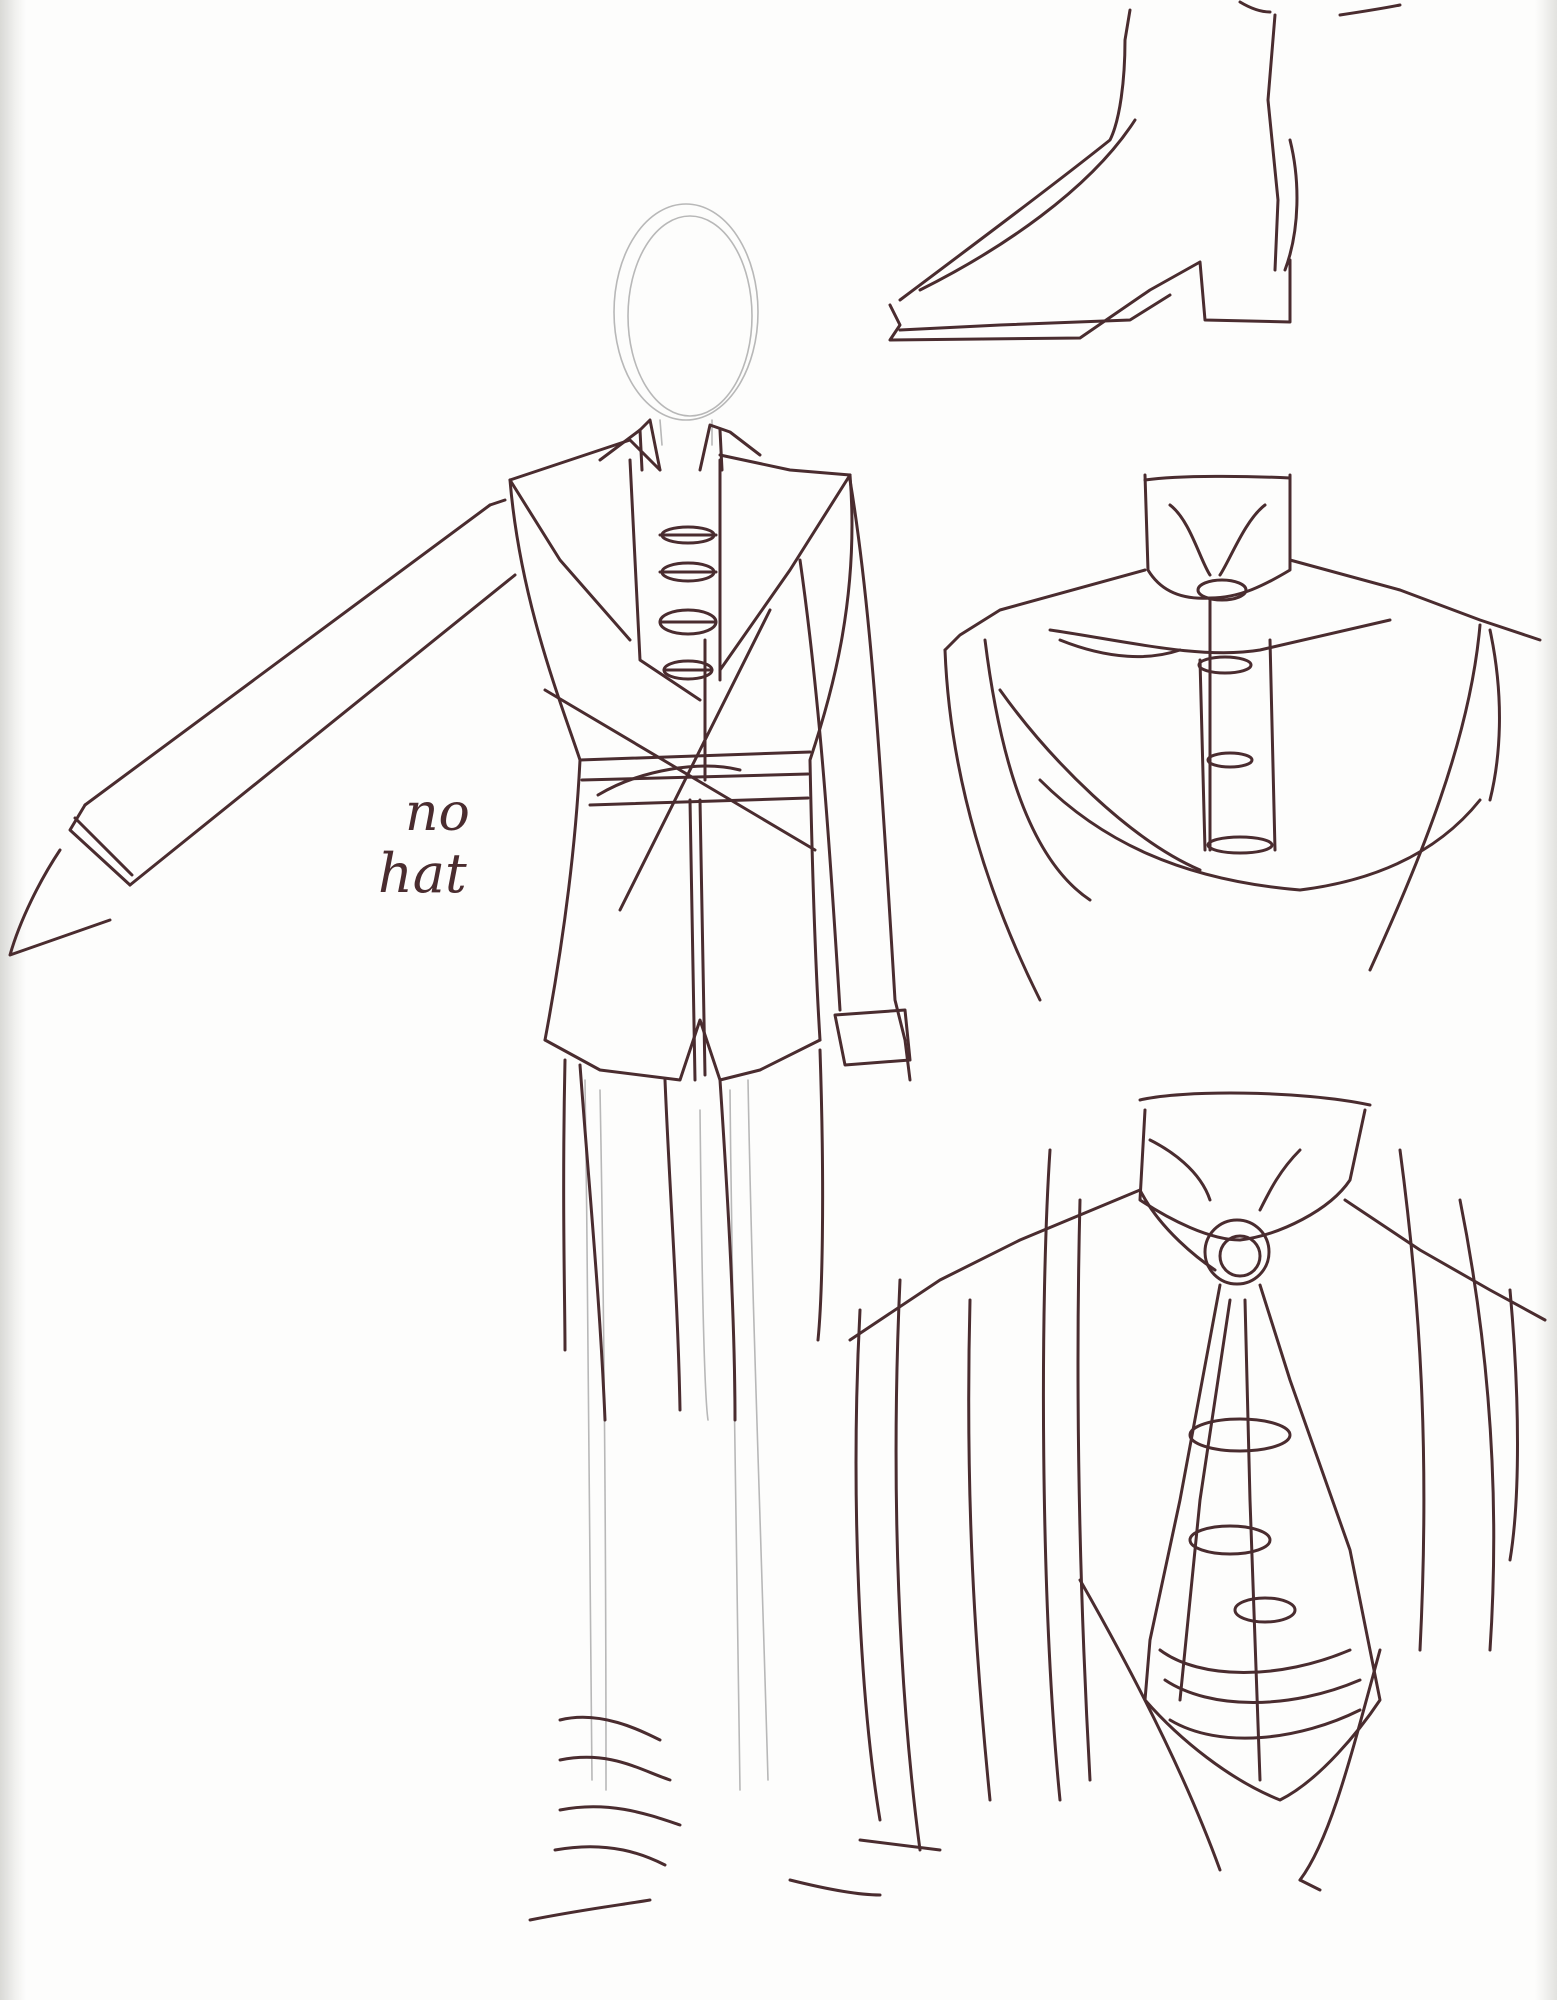 Image resolution: width=1557 pixels, height=2000 pixels. Describe the element at coordinates (686, 324) in the screenshot. I see `pencil-head-outline` at that location.